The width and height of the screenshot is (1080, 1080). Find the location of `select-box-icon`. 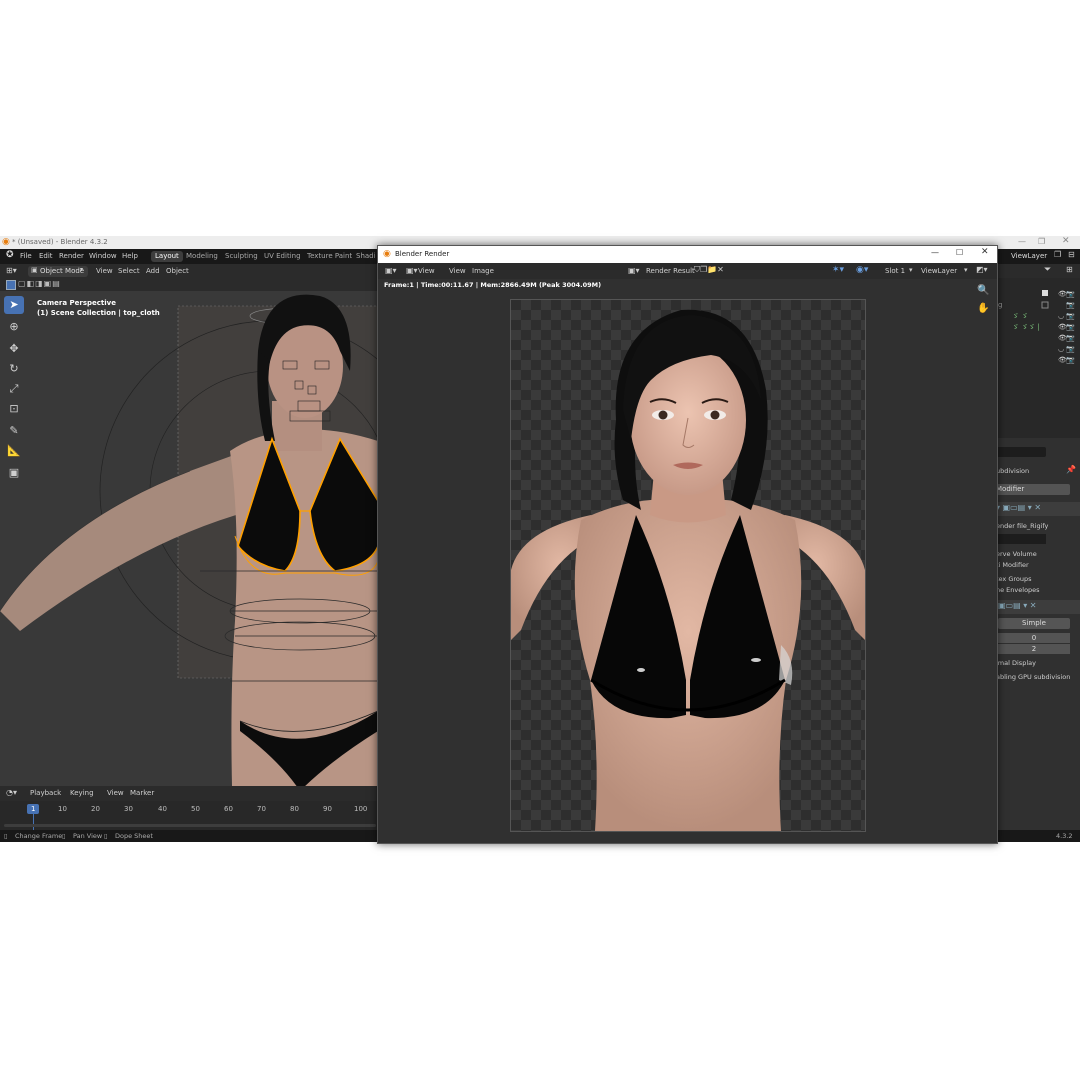

select-box-icon is located at coordinates (11, 285).